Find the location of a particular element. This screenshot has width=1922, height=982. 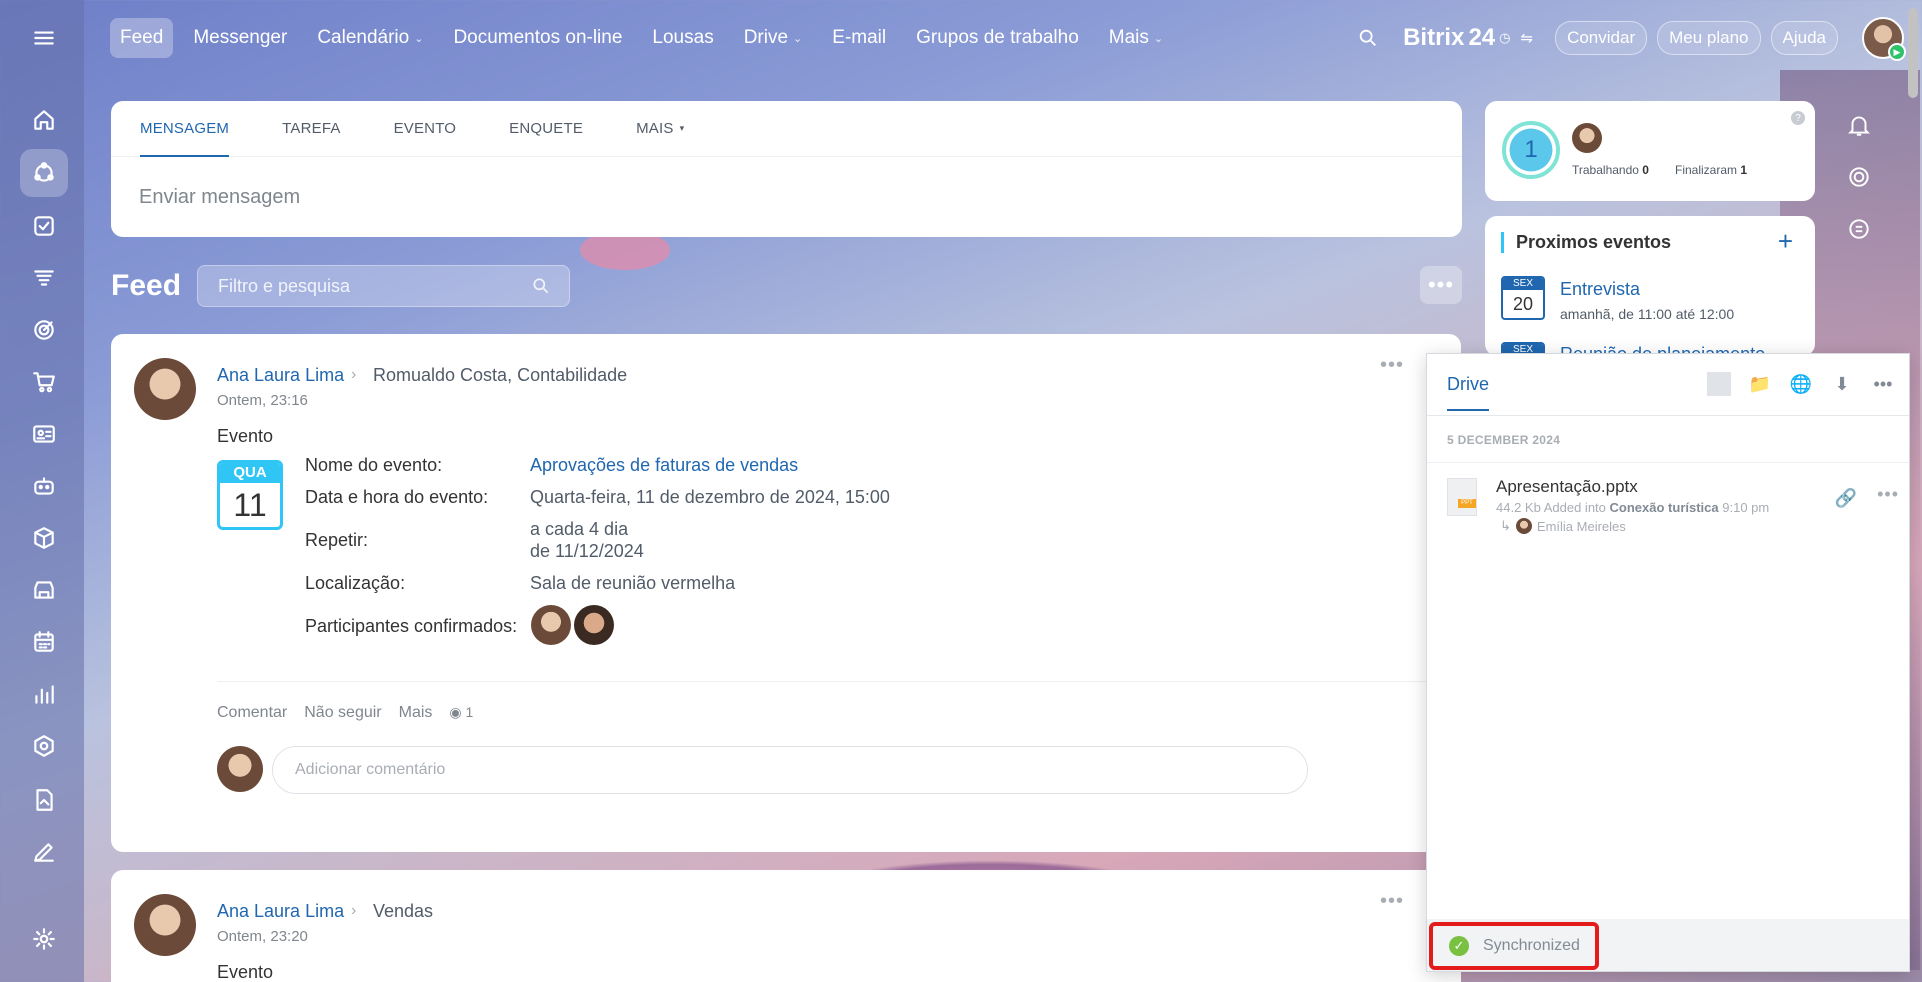

nav-label: Mais is located at coordinates (1128, 37).